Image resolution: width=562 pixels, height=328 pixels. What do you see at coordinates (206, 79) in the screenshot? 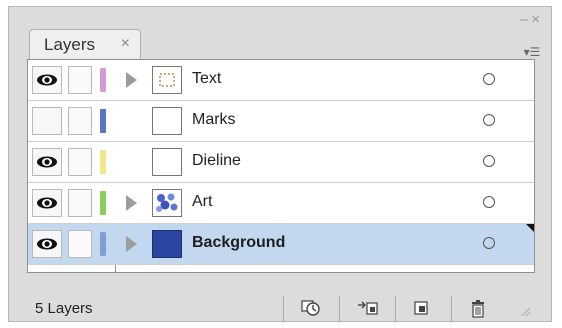
I see `layer-name: Text` at bounding box center [206, 79].